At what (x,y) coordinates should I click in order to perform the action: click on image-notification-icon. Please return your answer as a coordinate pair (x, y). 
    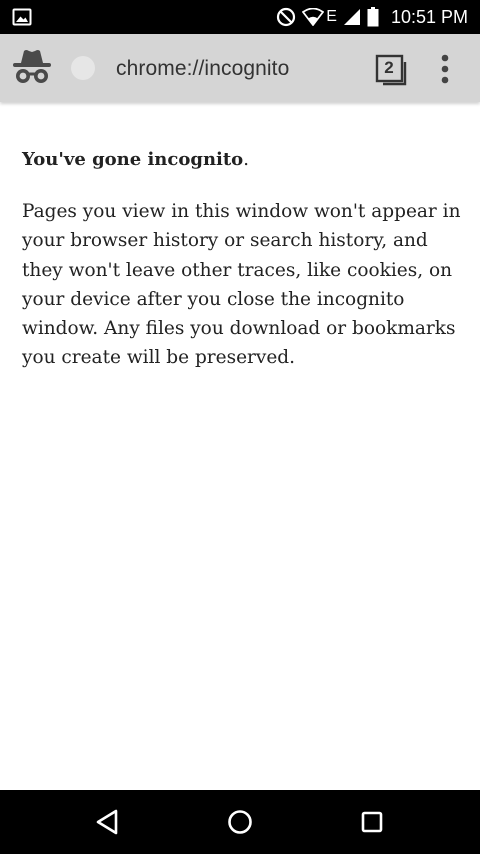
    Looking at the image, I should click on (22, 17).